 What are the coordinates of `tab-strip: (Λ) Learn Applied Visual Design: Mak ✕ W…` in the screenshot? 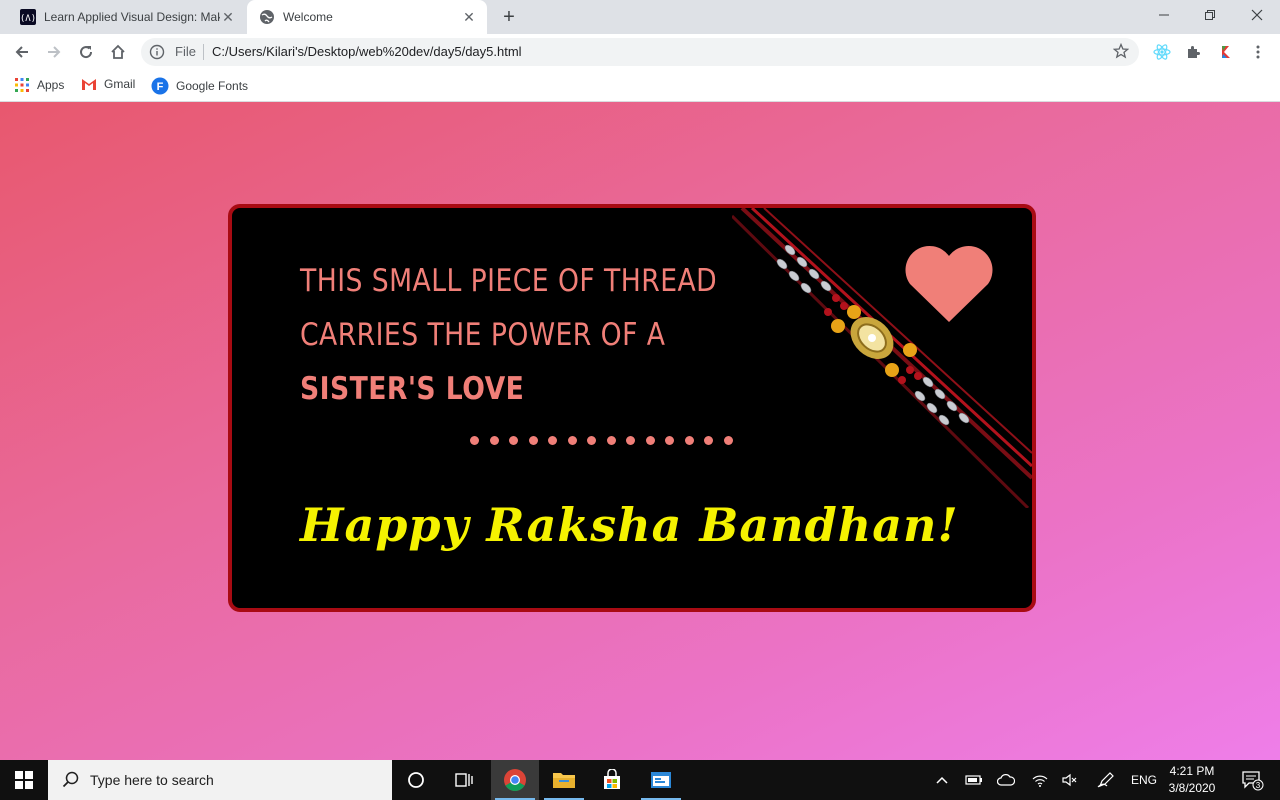 It's located at (640, 17).